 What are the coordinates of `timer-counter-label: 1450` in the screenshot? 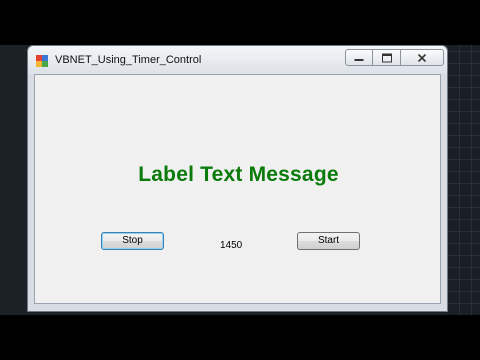 It's located at (231, 245).